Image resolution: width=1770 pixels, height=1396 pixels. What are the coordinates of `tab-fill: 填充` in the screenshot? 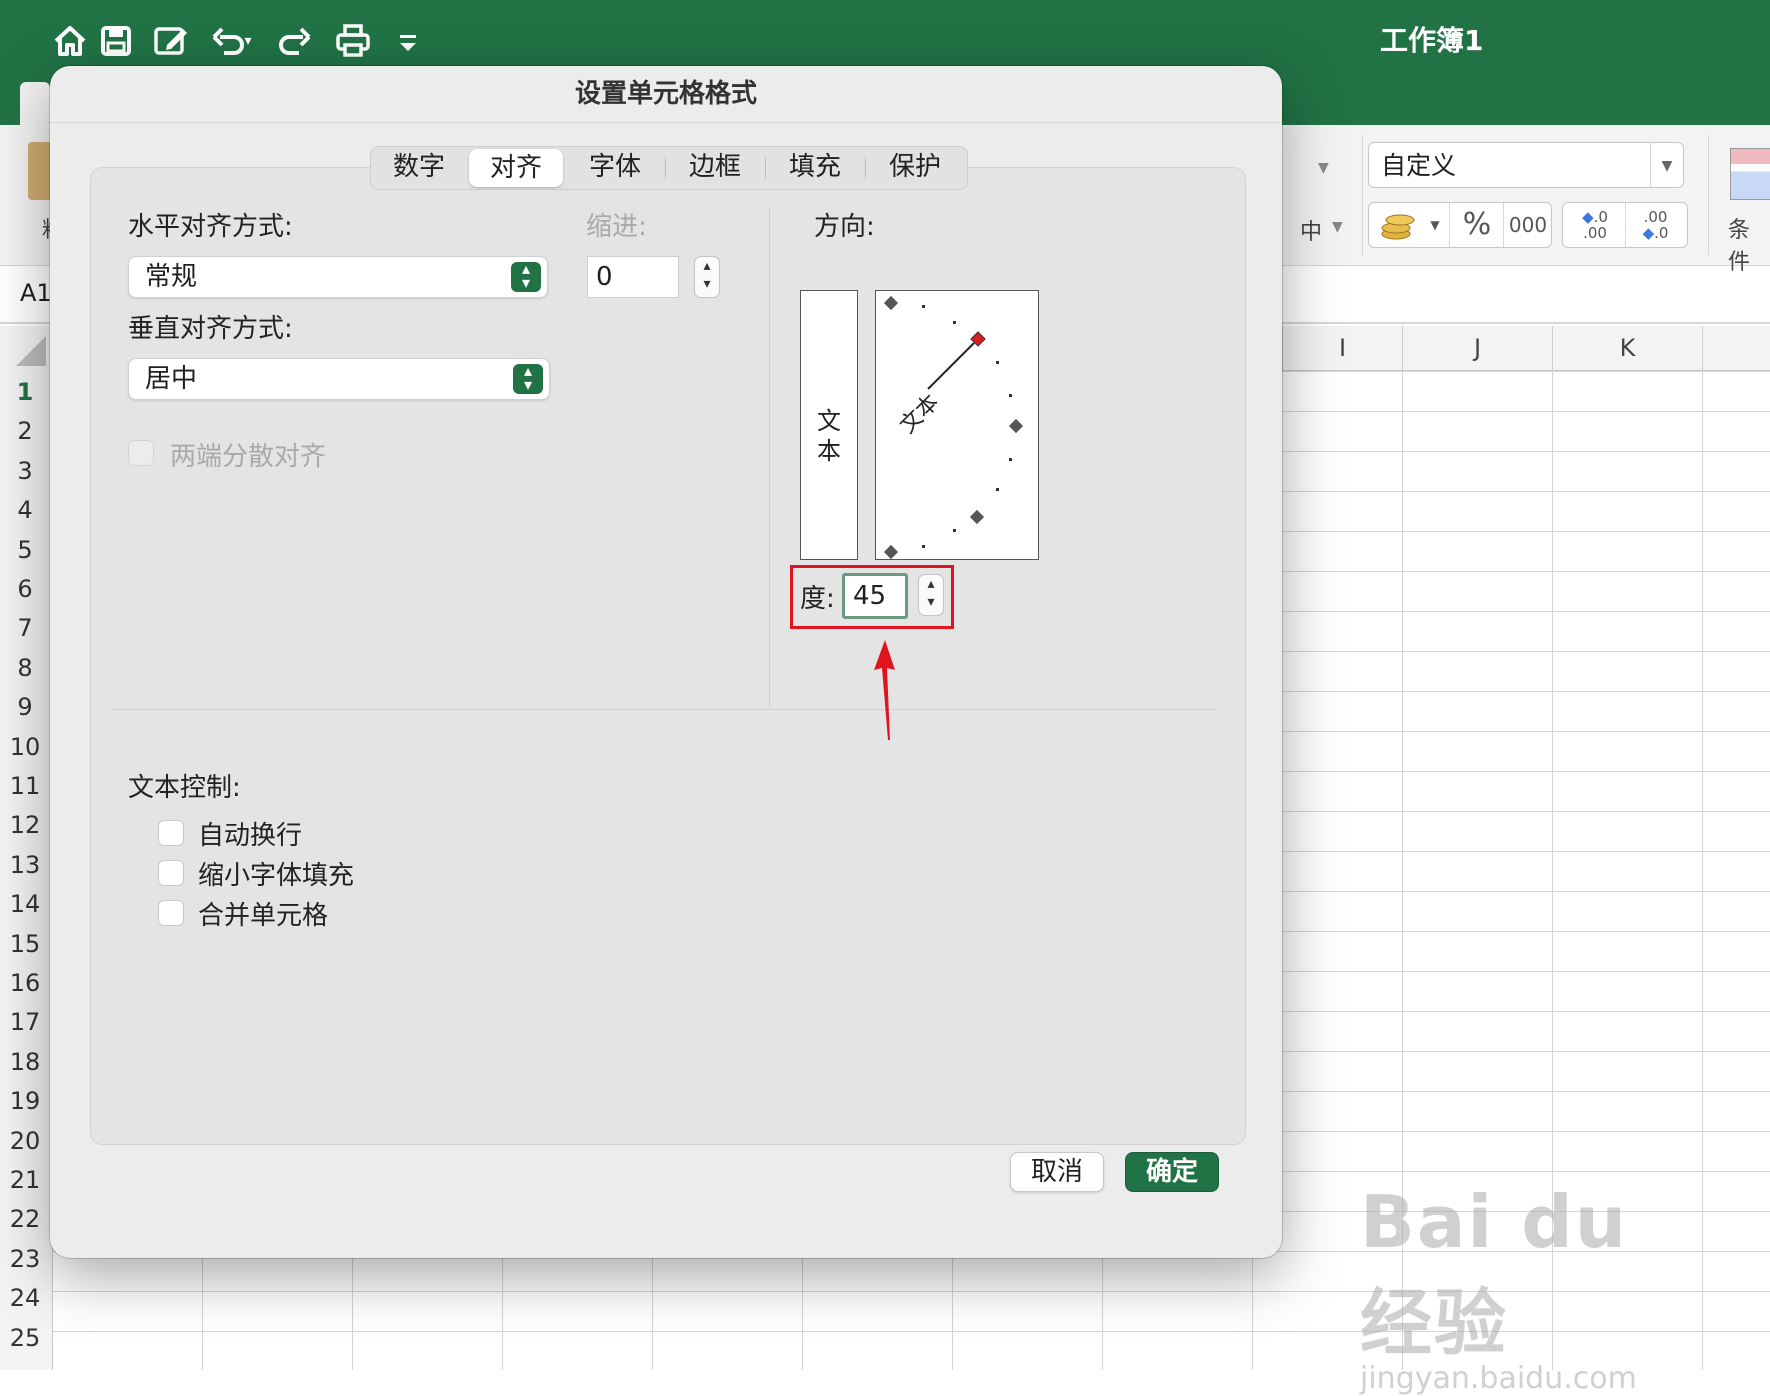 It's located at (815, 167).